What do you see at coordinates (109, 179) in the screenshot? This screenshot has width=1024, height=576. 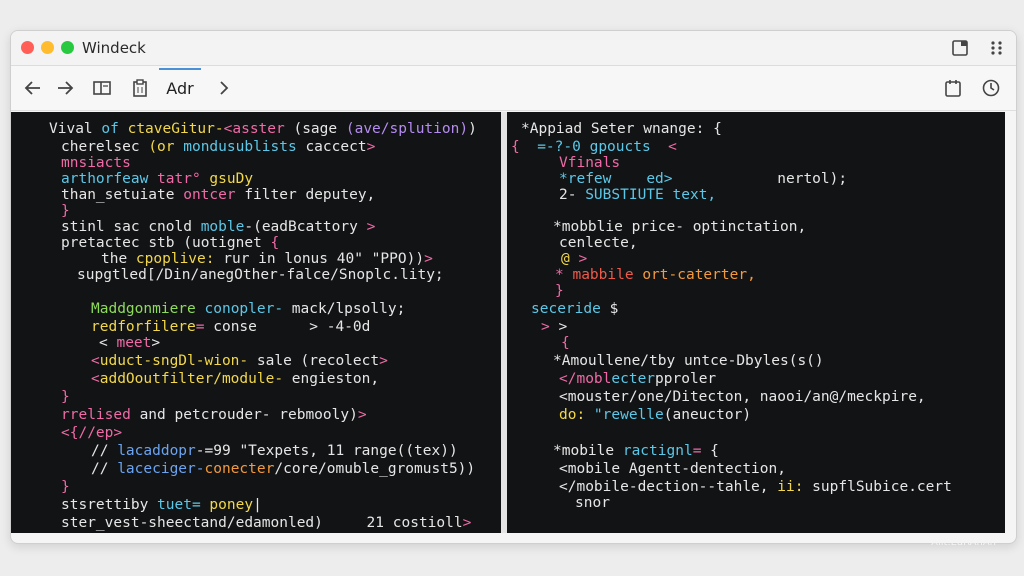 I see `code-token: arthorfeaw` at bounding box center [109, 179].